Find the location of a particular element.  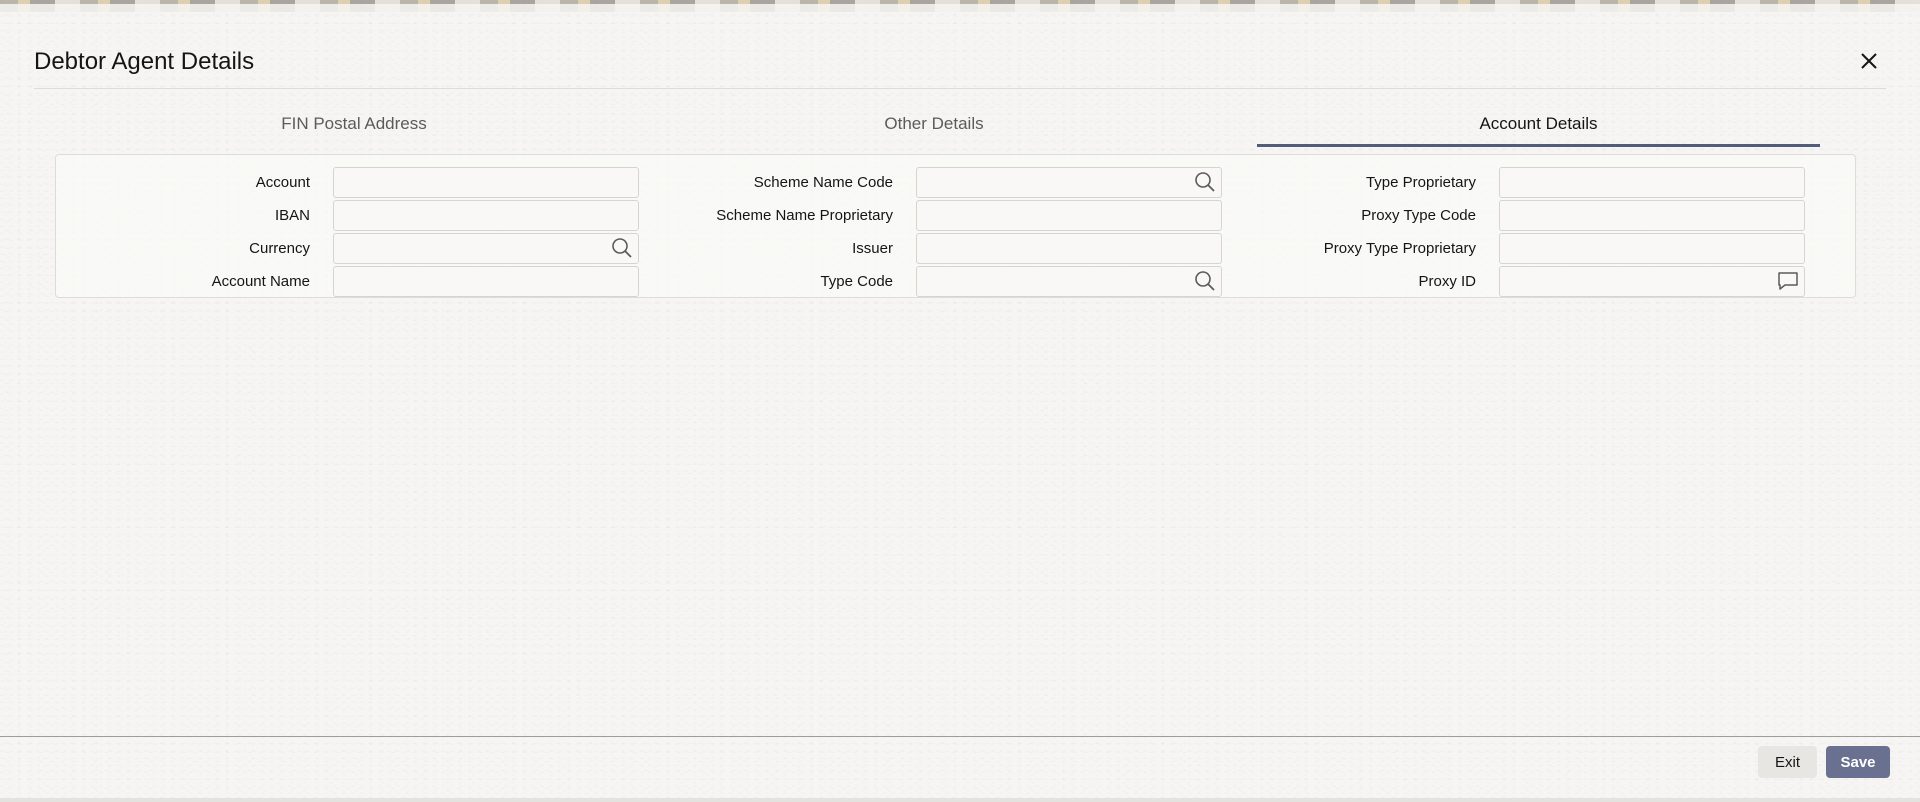

type-code-search-button is located at coordinates (1205, 281).